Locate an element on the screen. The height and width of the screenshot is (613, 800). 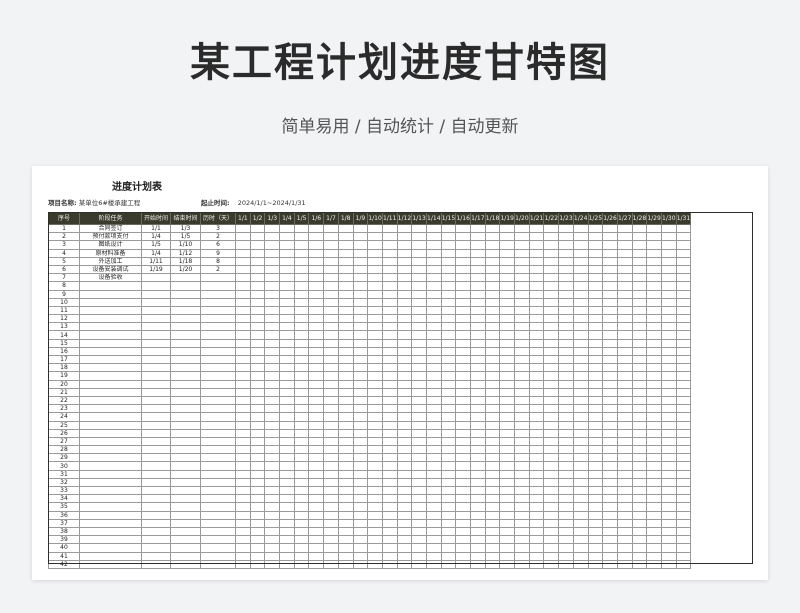
cell-task: 设备验收 is located at coordinates (110, 278).